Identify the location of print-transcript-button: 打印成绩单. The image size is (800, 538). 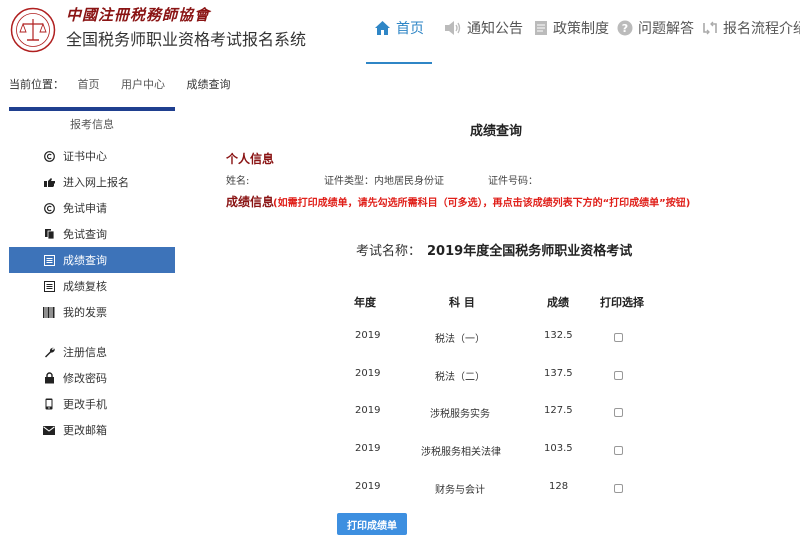
(372, 524).